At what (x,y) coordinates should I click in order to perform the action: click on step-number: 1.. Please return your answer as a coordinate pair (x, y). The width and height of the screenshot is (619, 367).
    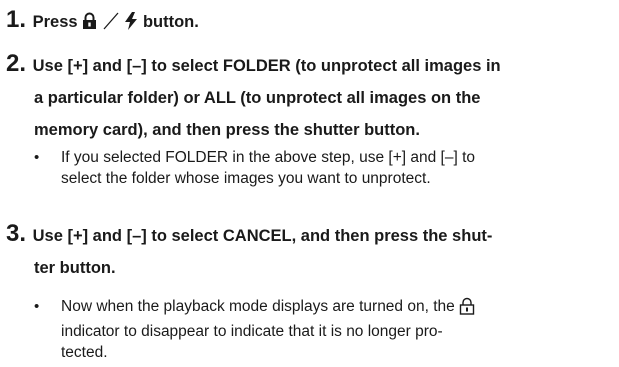
    Looking at the image, I should click on (16, 19).